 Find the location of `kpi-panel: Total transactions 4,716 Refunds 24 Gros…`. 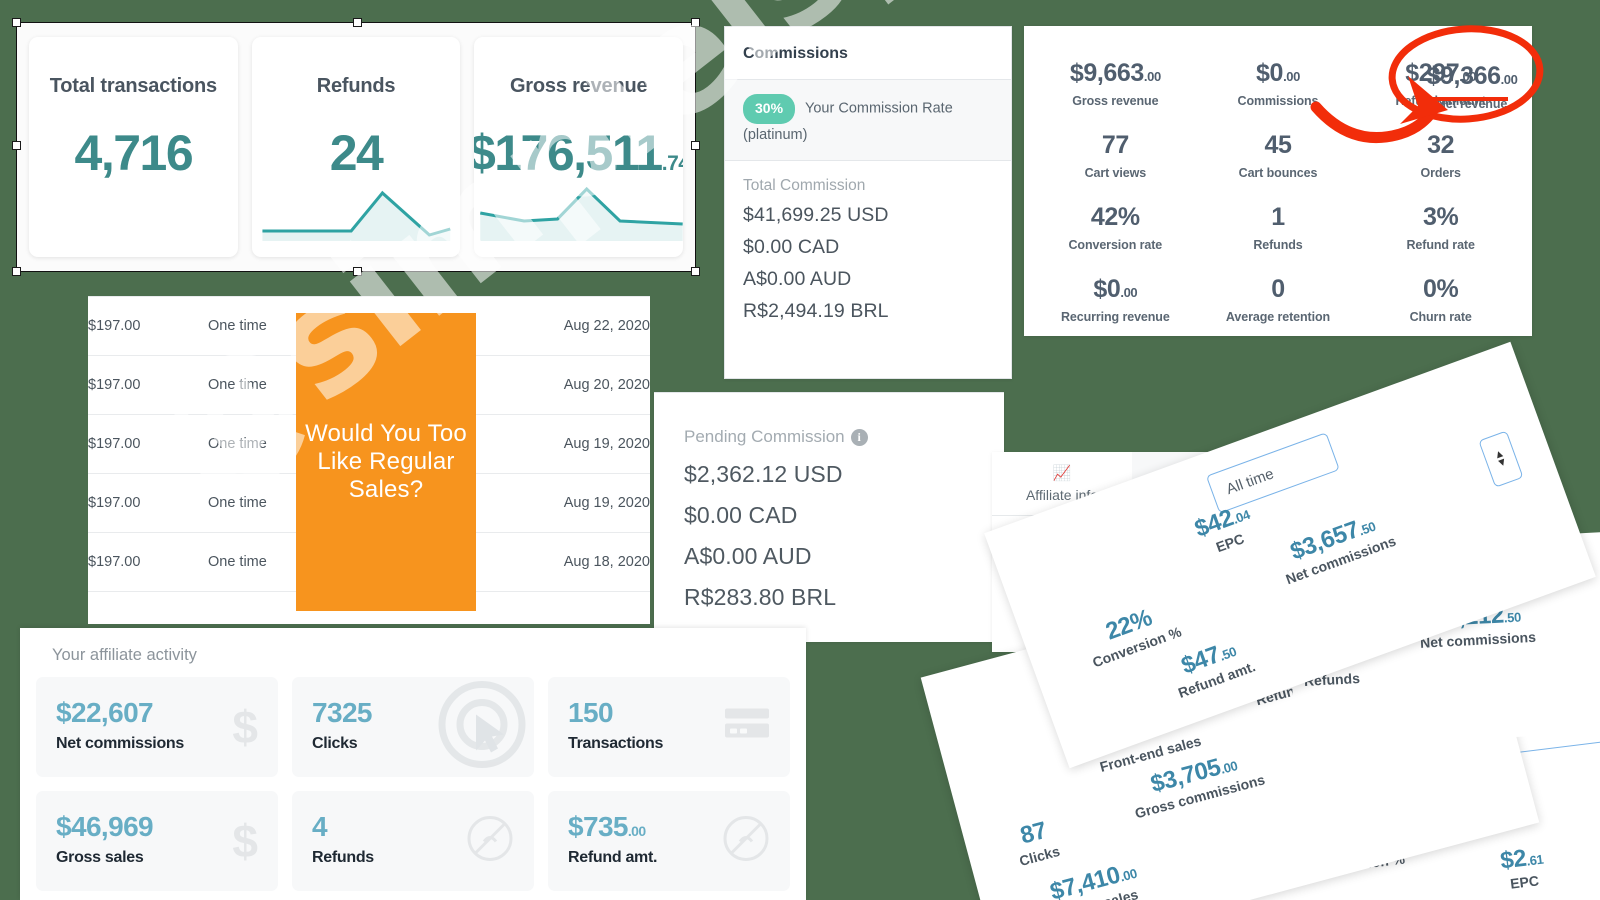

kpi-panel: Total transactions 4,716 Refunds 24 Gros… is located at coordinates (356, 147).